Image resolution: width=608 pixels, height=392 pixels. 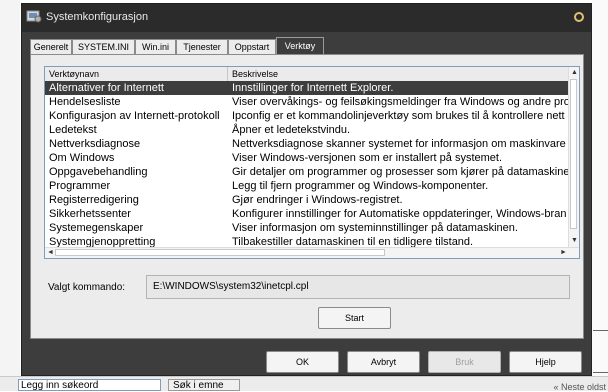 I want to click on list-item: Ledetekst Åpner et ledetekstvindu., so click(x=308, y=130).